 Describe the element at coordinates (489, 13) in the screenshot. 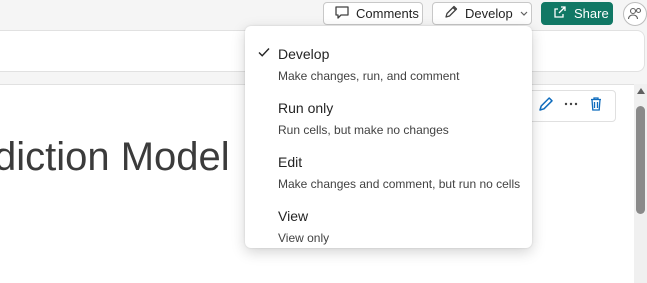

I see `develop-button-label: Develop` at that location.